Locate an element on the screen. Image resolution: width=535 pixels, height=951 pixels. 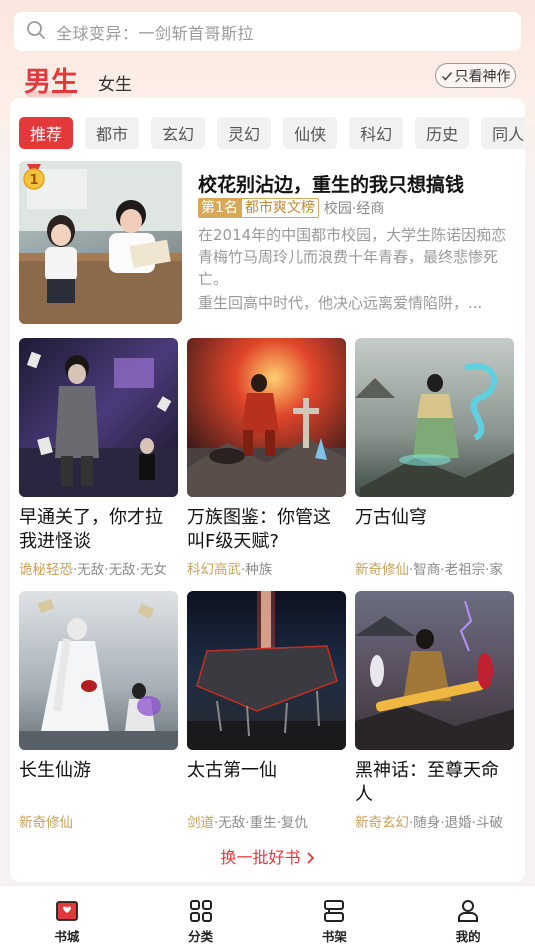
book-tags: 新奇修仙·智商·老祖宗·家 is located at coordinates (435, 568).